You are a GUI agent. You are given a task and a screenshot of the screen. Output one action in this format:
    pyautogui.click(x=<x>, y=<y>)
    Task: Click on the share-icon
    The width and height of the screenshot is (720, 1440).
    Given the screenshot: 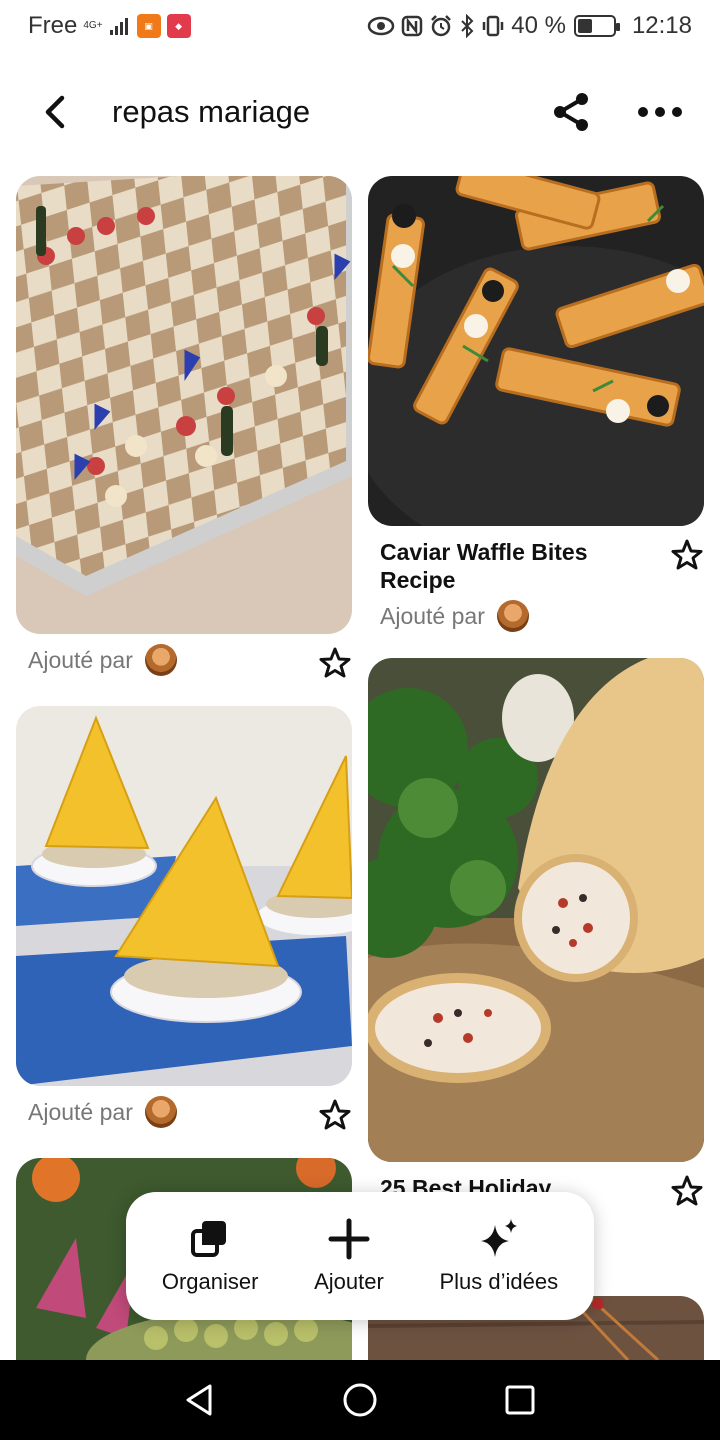 What is the action you would take?
    pyautogui.click(x=571, y=112)
    